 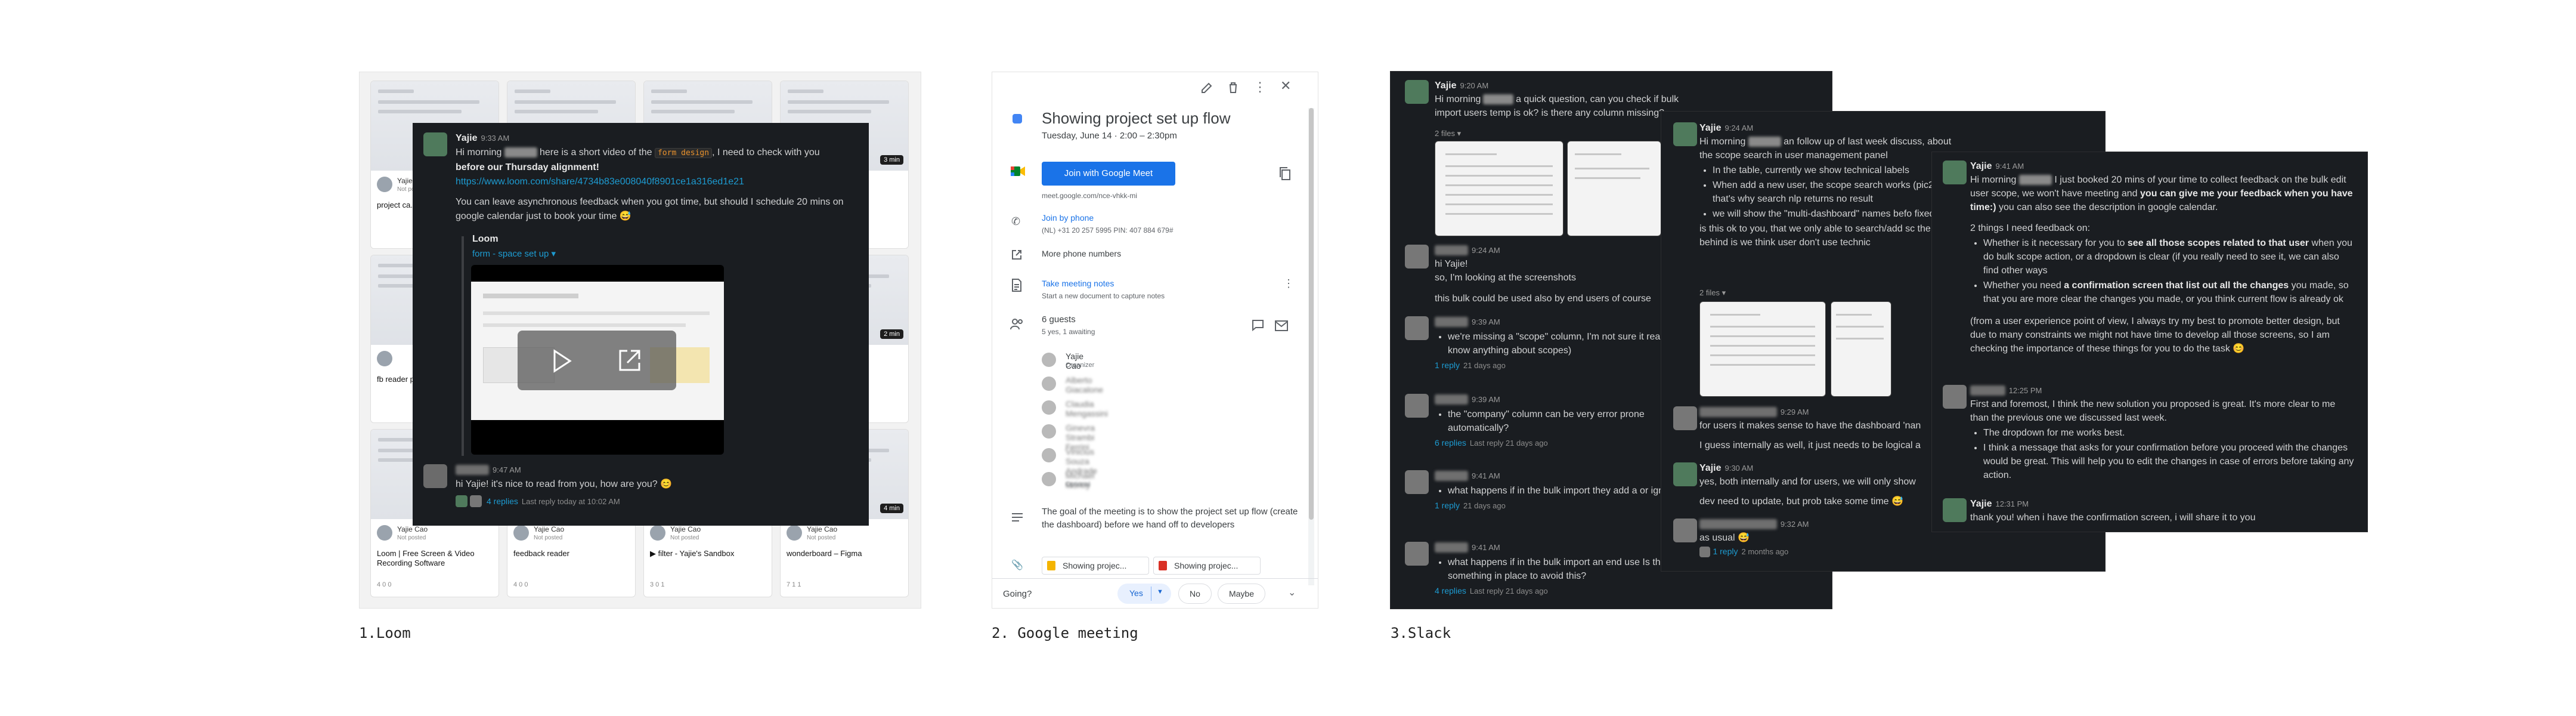 What do you see at coordinates (1078, 283) in the screenshot?
I see `take-notes-link: Take meeting notes` at bounding box center [1078, 283].